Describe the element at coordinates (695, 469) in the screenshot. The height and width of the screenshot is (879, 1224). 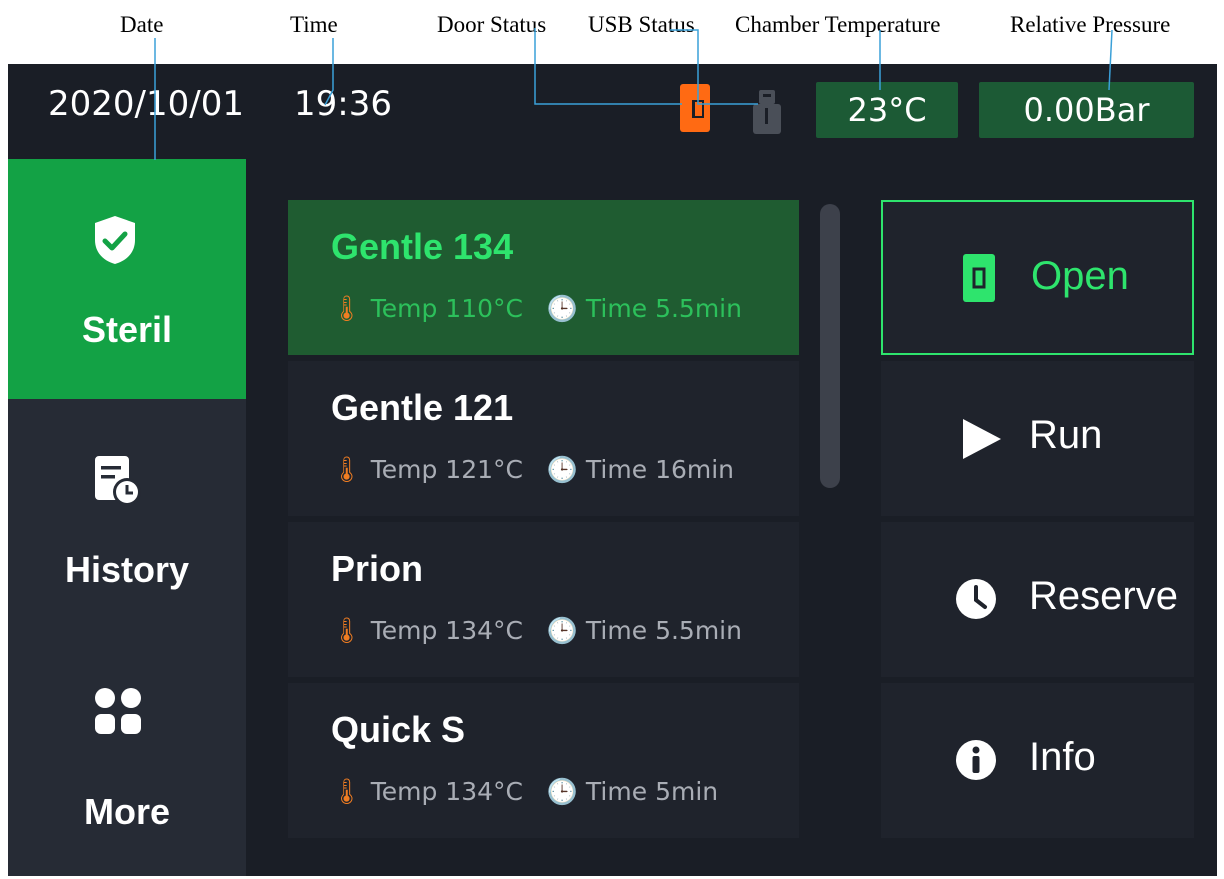
I see `time-value: 16min` at that location.